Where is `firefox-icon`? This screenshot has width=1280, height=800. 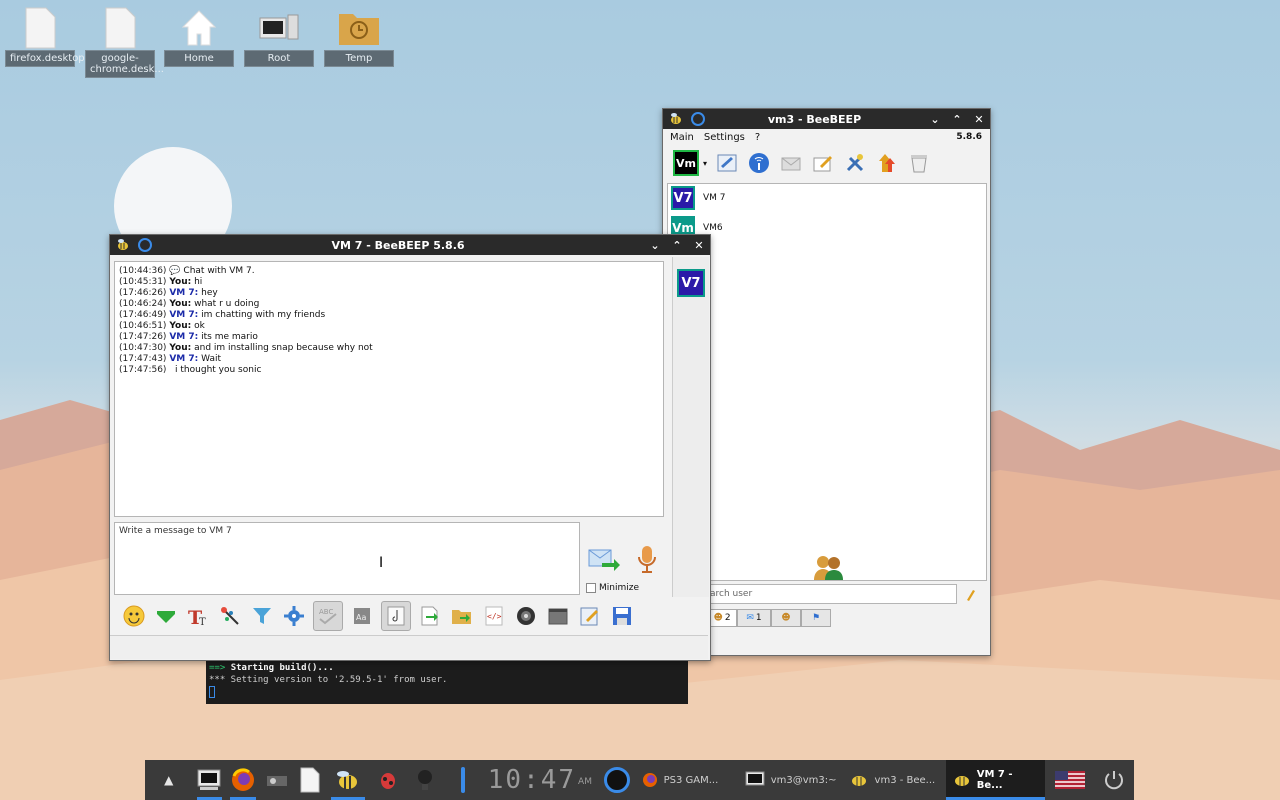 firefox-icon is located at coordinates (243, 780).